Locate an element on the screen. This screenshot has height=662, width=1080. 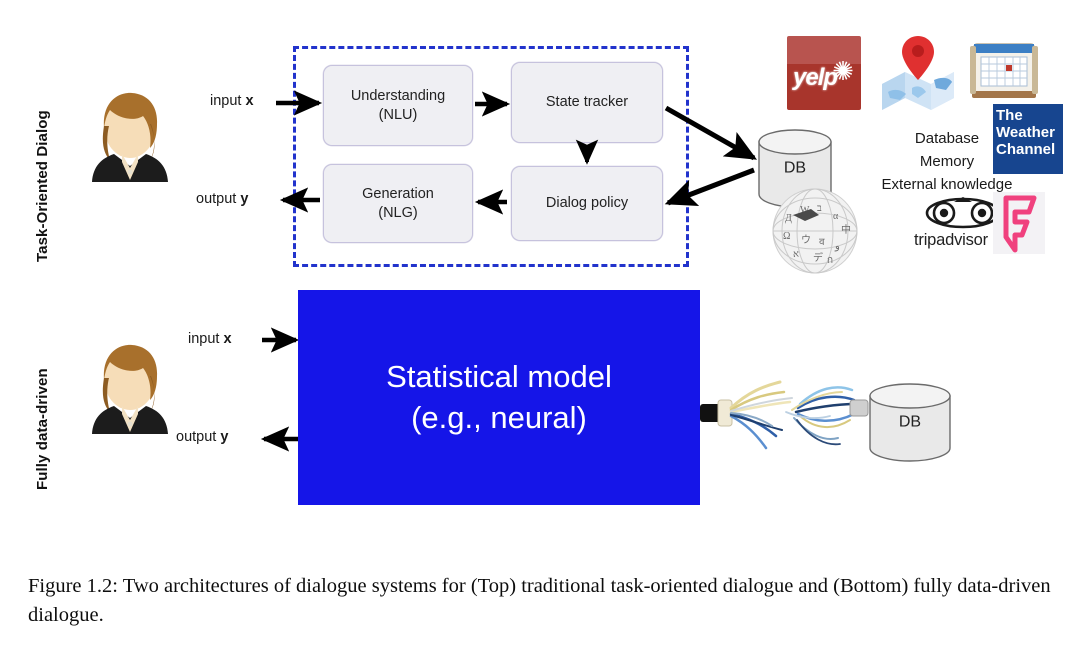
weather-line1: The is located at coordinates (1009, 115).